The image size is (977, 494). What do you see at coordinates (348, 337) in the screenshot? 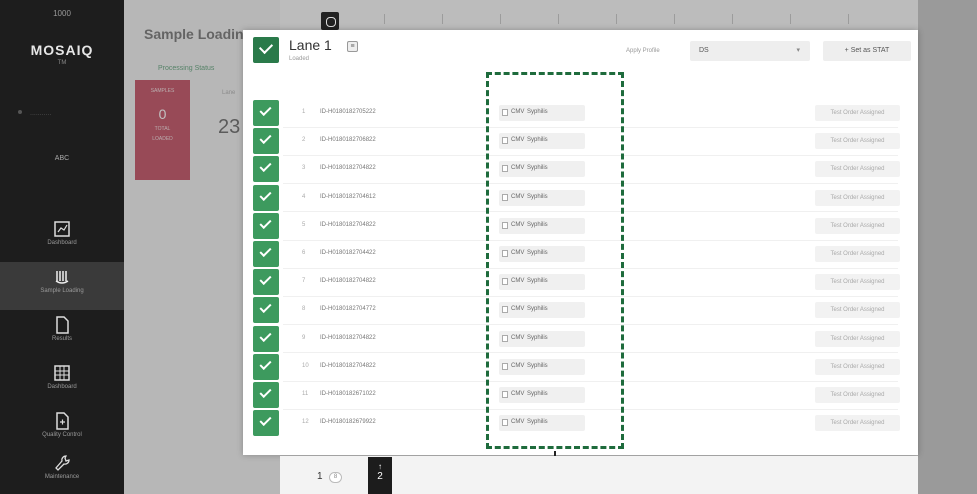
I see `sample-id: ID-H0180182704822` at bounding box center [348, 337].